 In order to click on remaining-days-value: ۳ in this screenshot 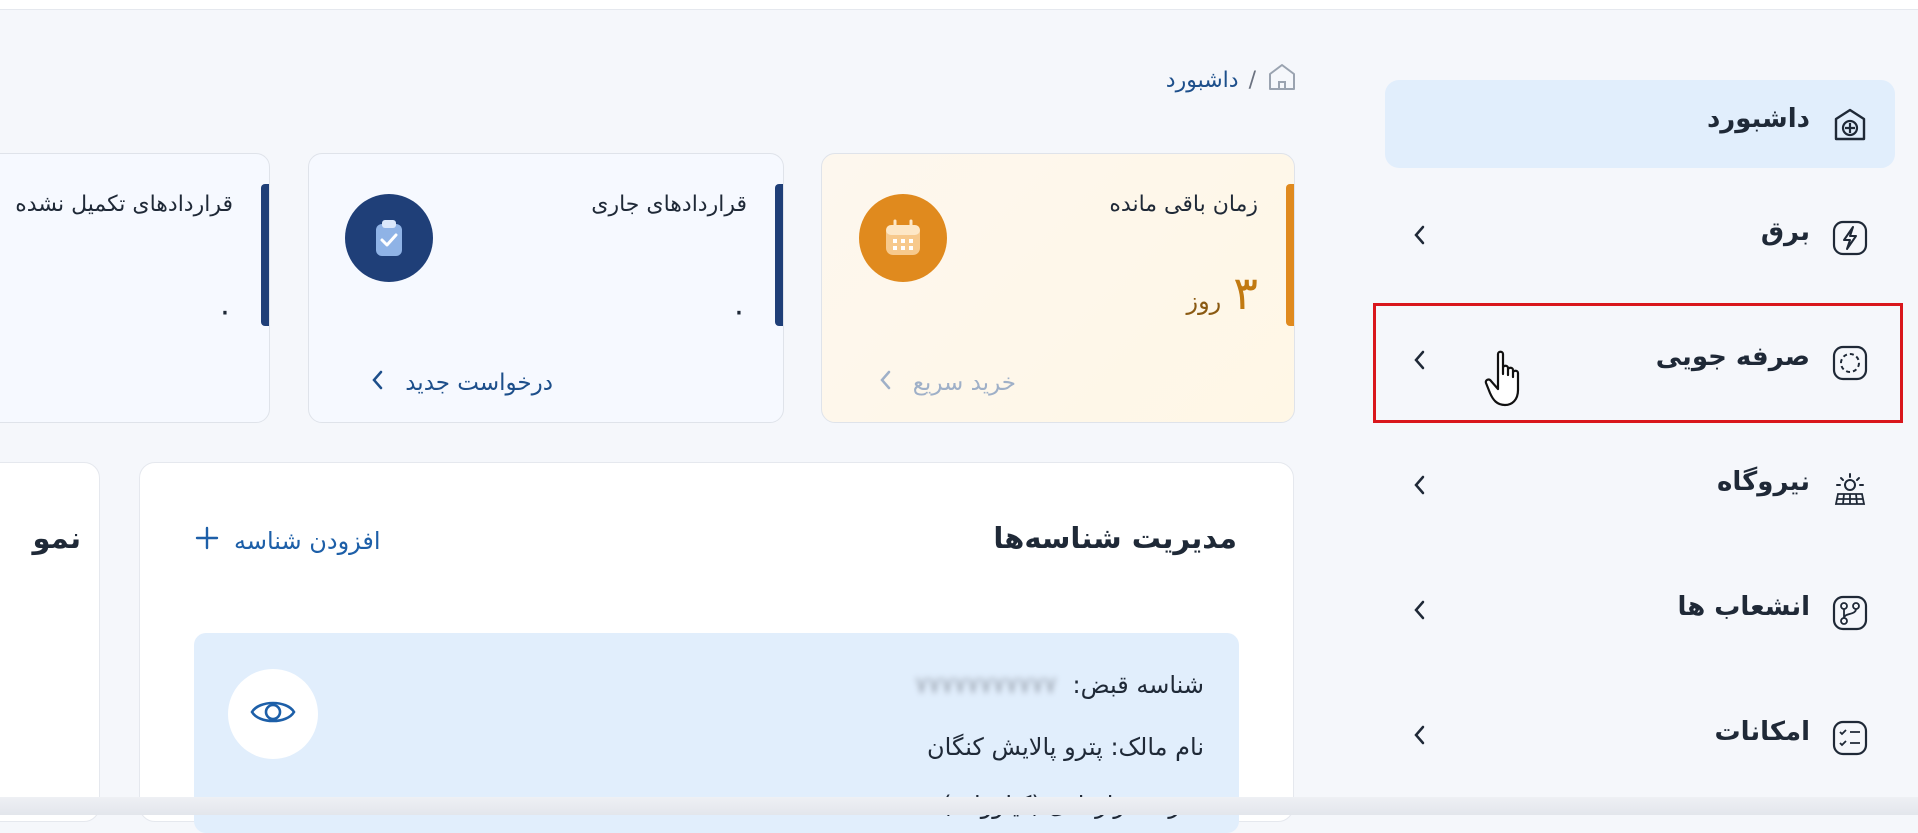, I will do `click(1245, 293)`.